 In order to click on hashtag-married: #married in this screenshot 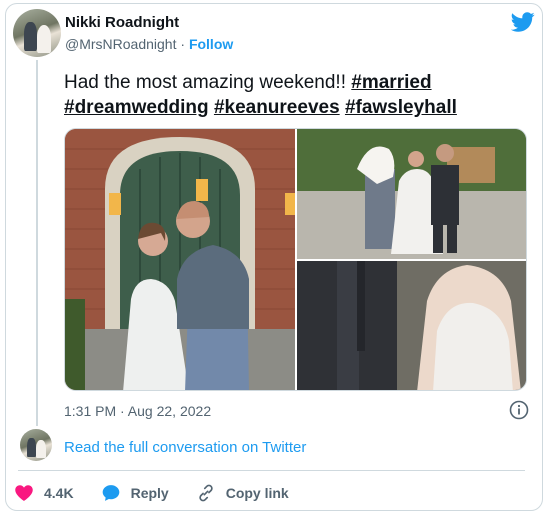, I will do `click(391, 82)`.